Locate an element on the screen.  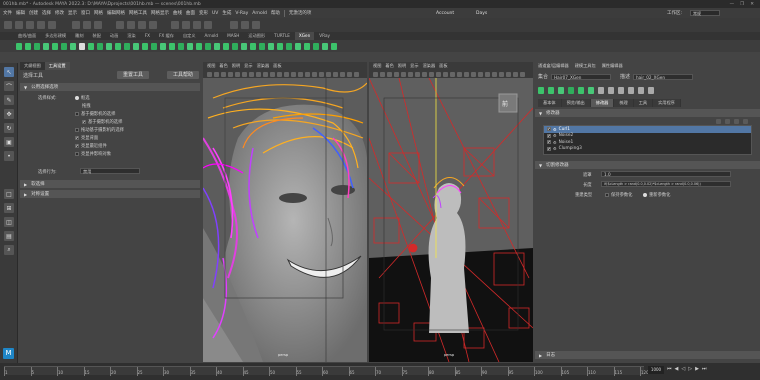
snap-curve-icon is located at coordinates (131, 25).